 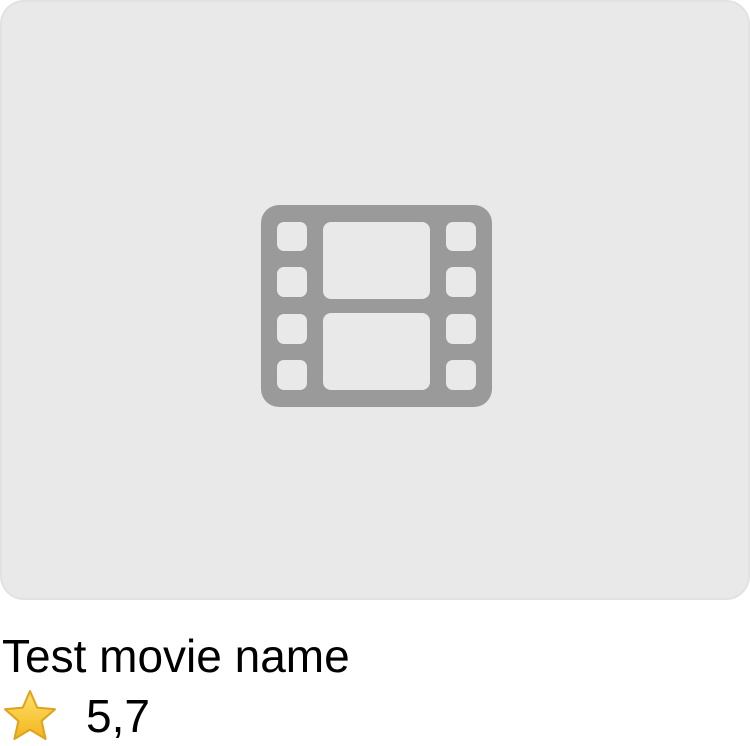 I want to click on movie-title: Test movie name, so click(x=176, y=656).